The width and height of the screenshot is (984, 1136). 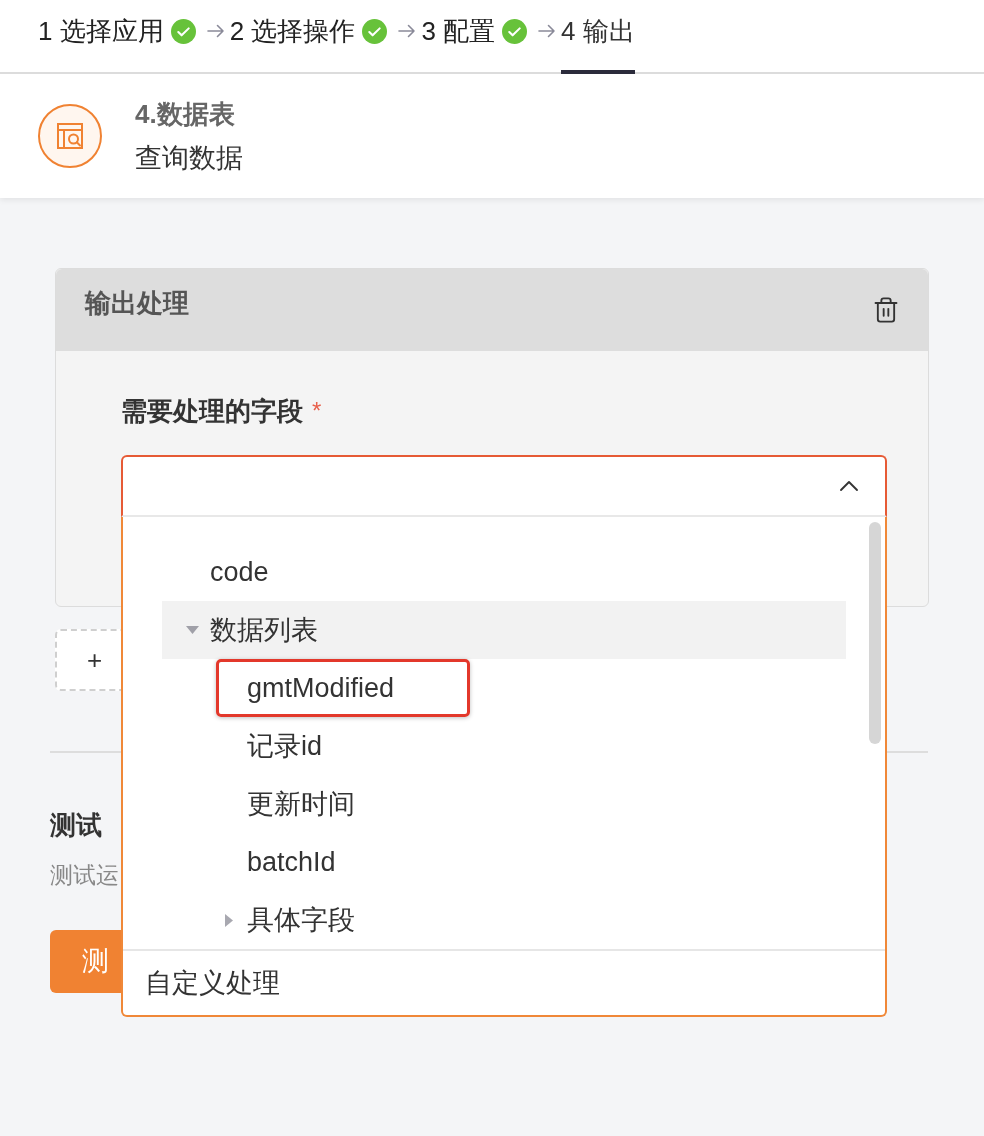 What do you see at coordinates (101, 37) in the screenshot?
I see `step-tab: 1 选择应用` at bounding box center [101, 37].